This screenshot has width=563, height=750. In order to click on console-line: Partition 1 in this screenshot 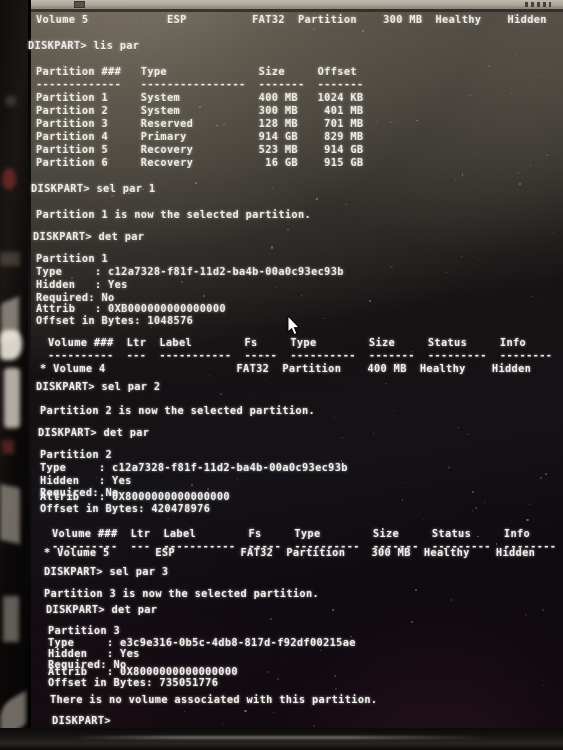, I will do `click(72, 259)`.